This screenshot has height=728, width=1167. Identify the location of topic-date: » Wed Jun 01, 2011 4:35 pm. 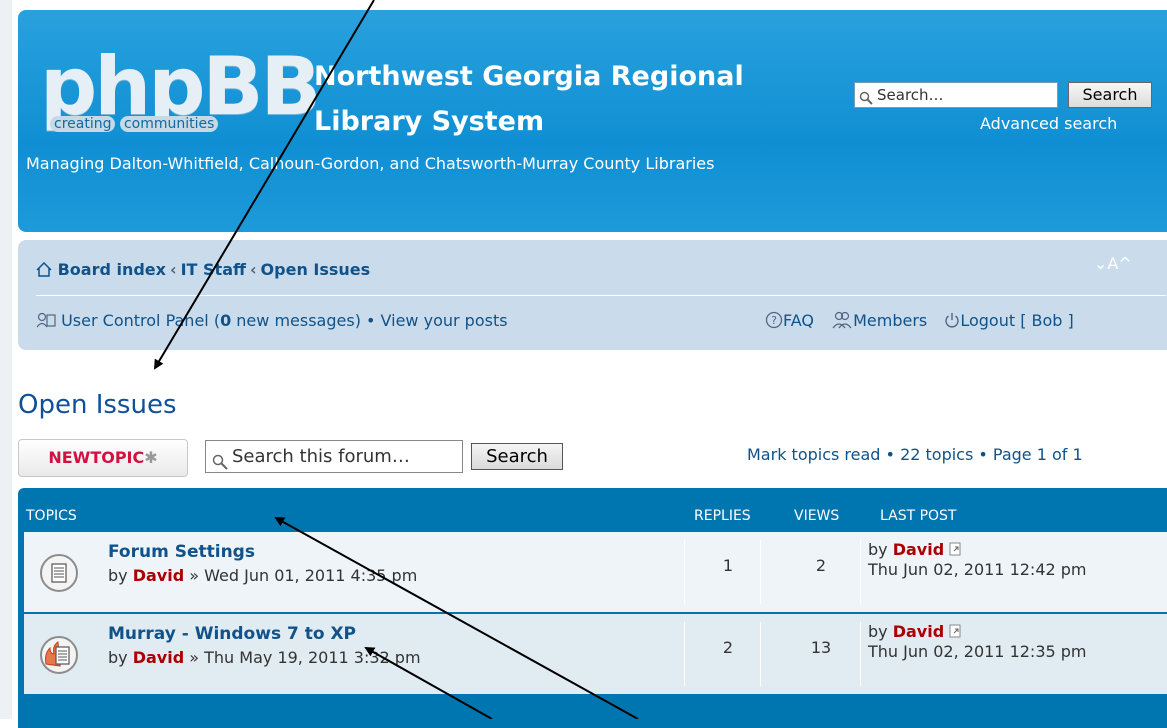
(301, 575).